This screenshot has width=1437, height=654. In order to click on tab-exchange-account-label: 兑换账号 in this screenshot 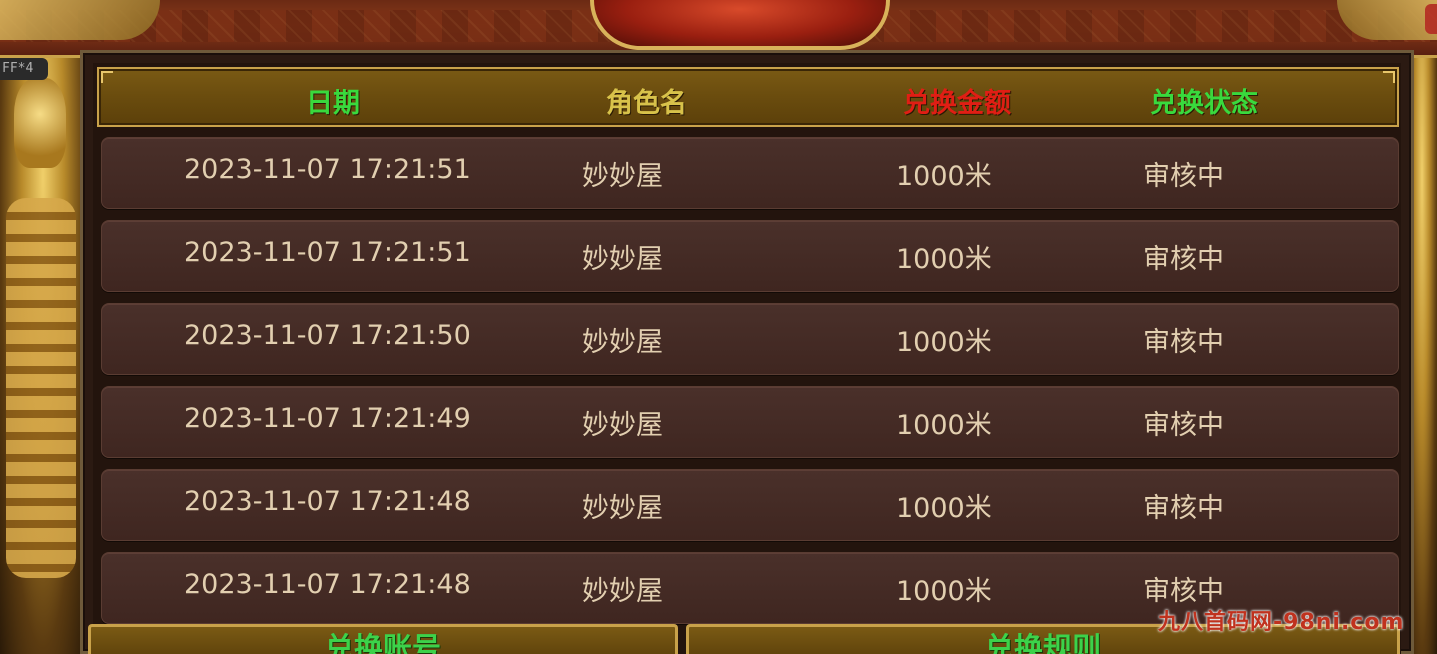, I will do `click(382, 642)`.